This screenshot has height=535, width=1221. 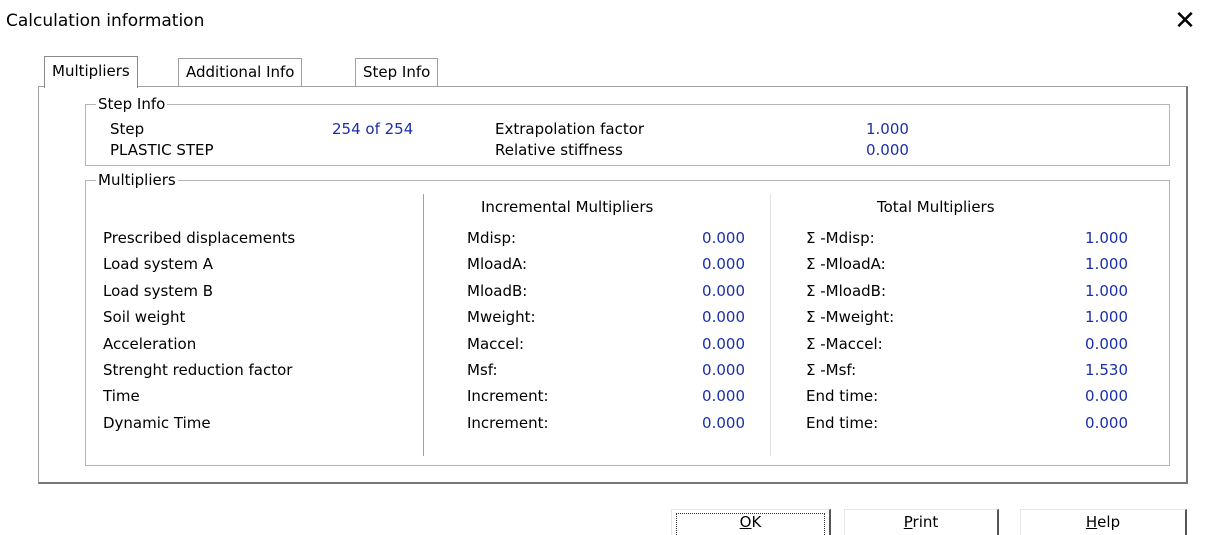 I want to click on multipliers-legend: Multipliers, so click(x=137, y=180).